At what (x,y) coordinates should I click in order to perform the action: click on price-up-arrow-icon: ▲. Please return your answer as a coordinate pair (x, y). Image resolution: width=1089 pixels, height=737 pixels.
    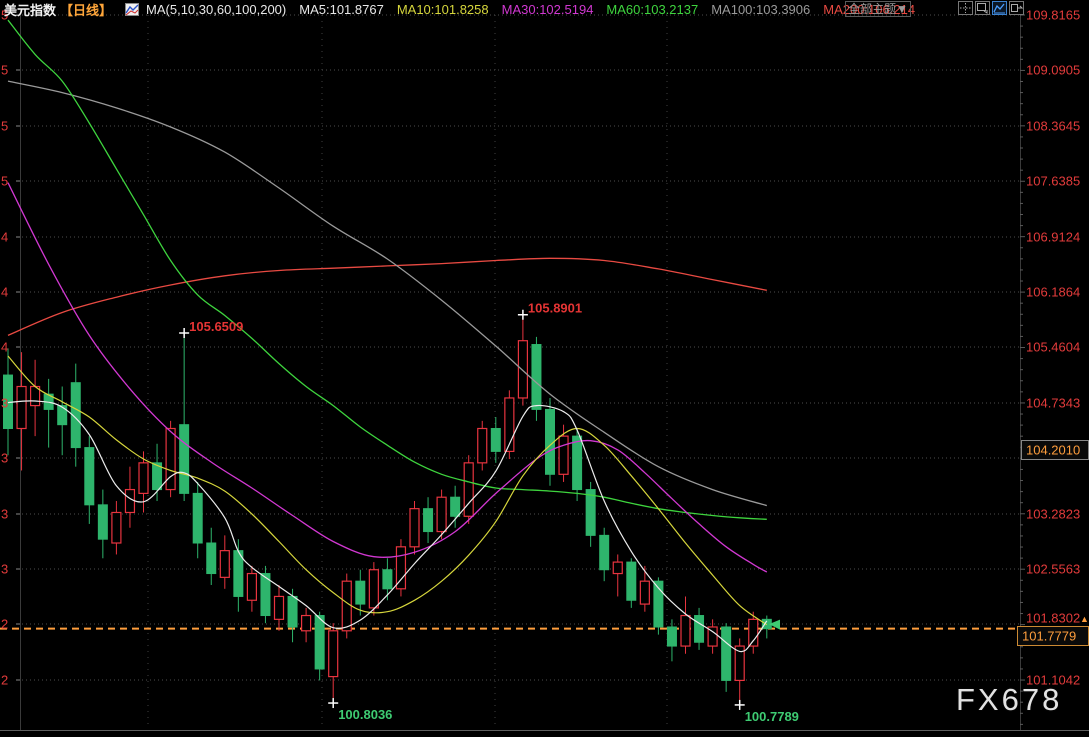
    Looking at the image, I should click on (1084, 619).